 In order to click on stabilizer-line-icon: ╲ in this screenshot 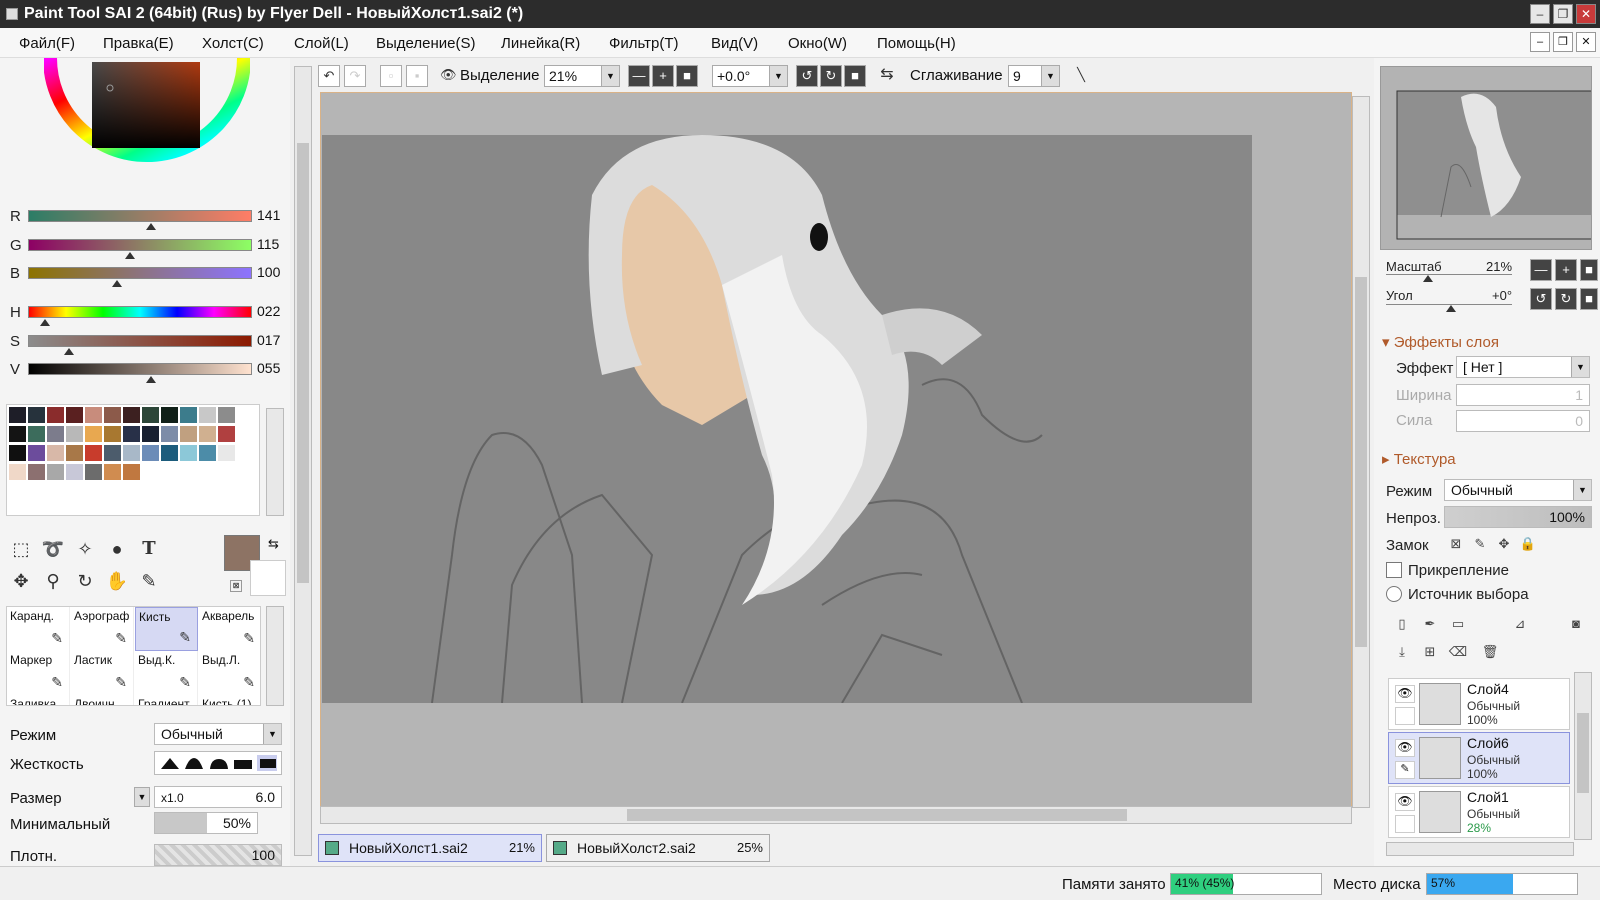, I will do `click(1081, 76)`.